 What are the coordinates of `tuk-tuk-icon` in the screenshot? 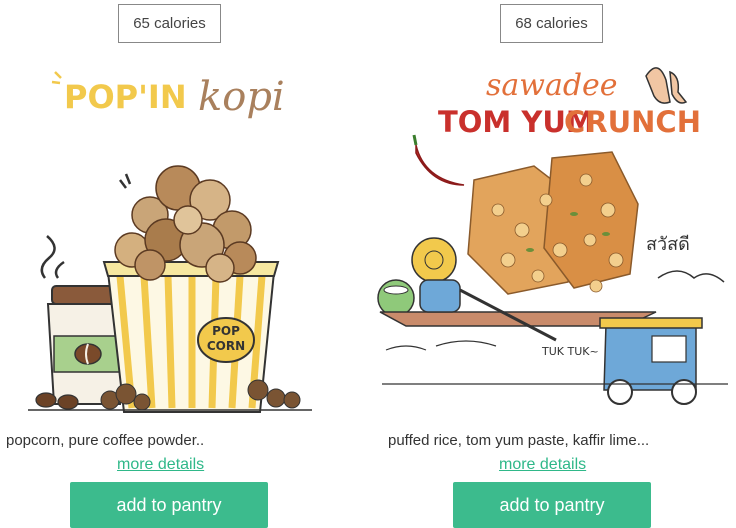 It's located at (651, 361).